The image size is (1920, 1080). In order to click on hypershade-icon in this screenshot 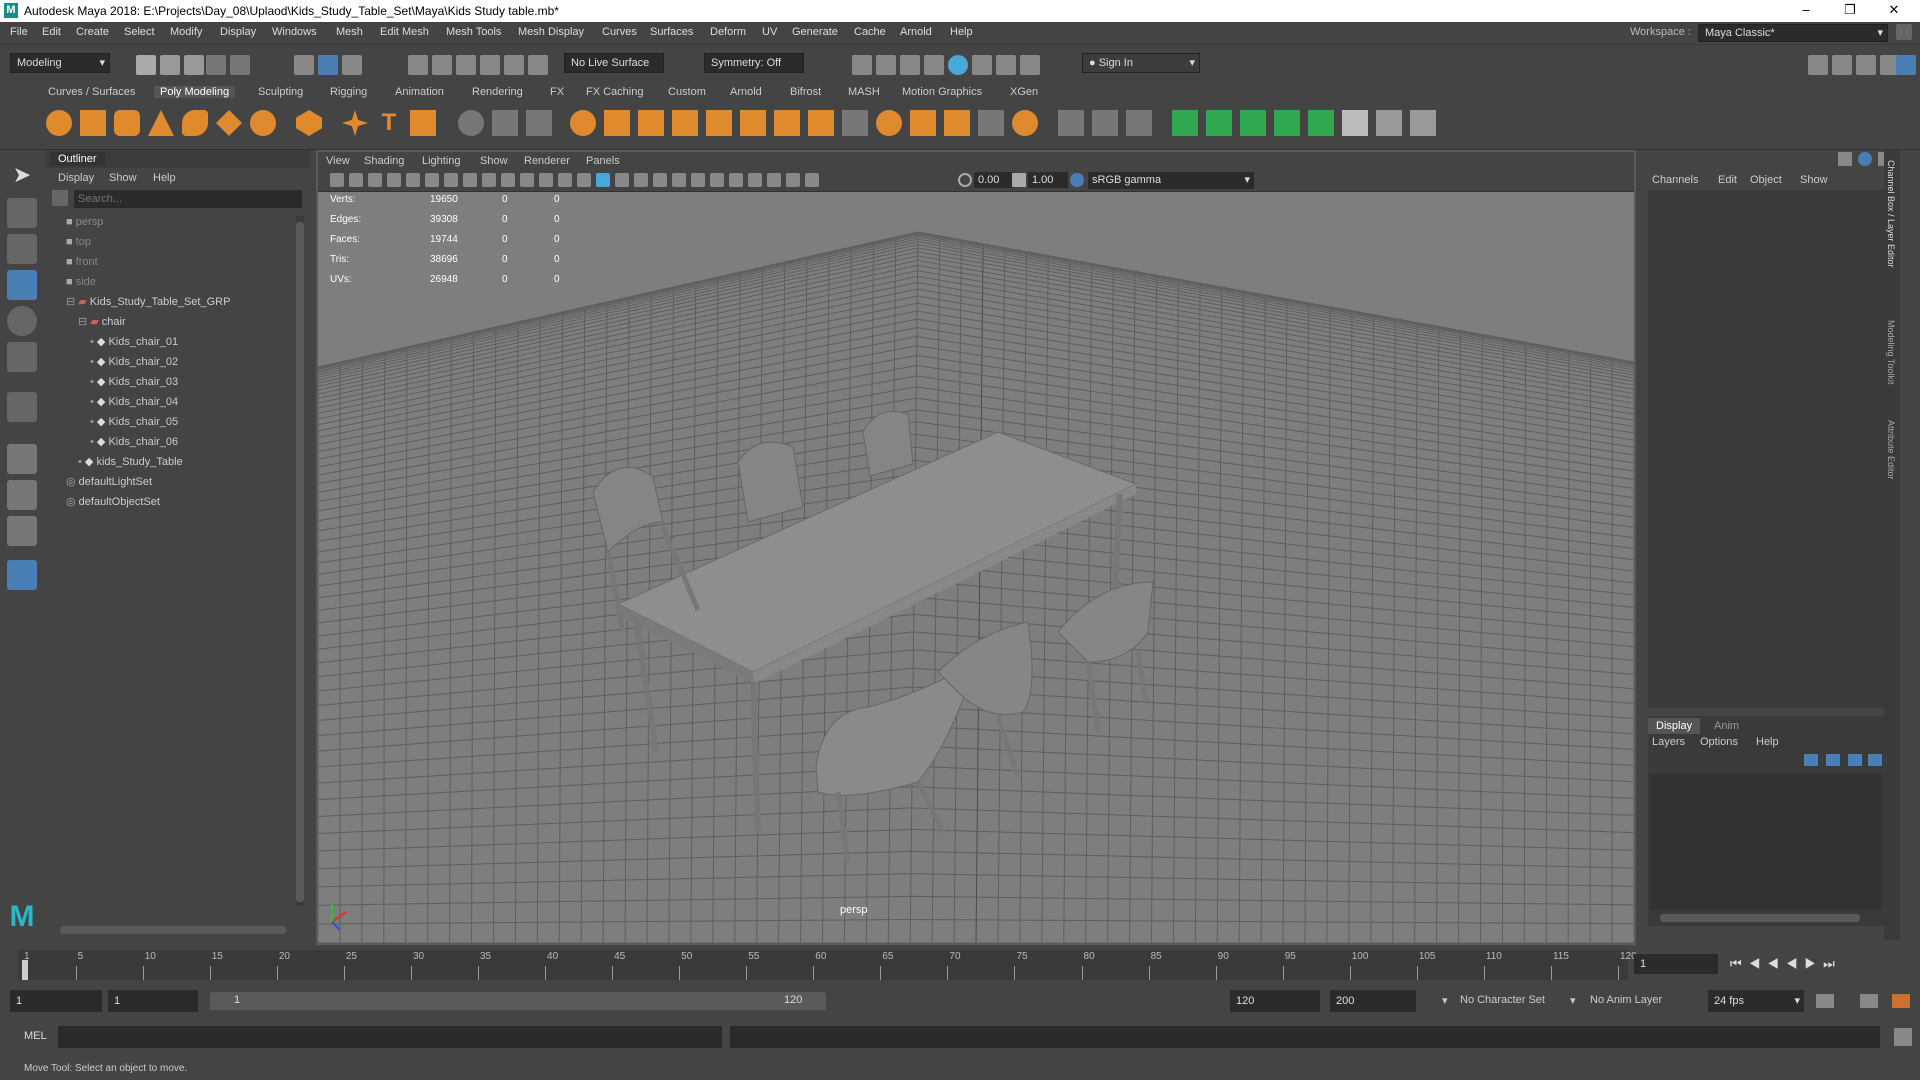, I will do `click(934, 65)`.